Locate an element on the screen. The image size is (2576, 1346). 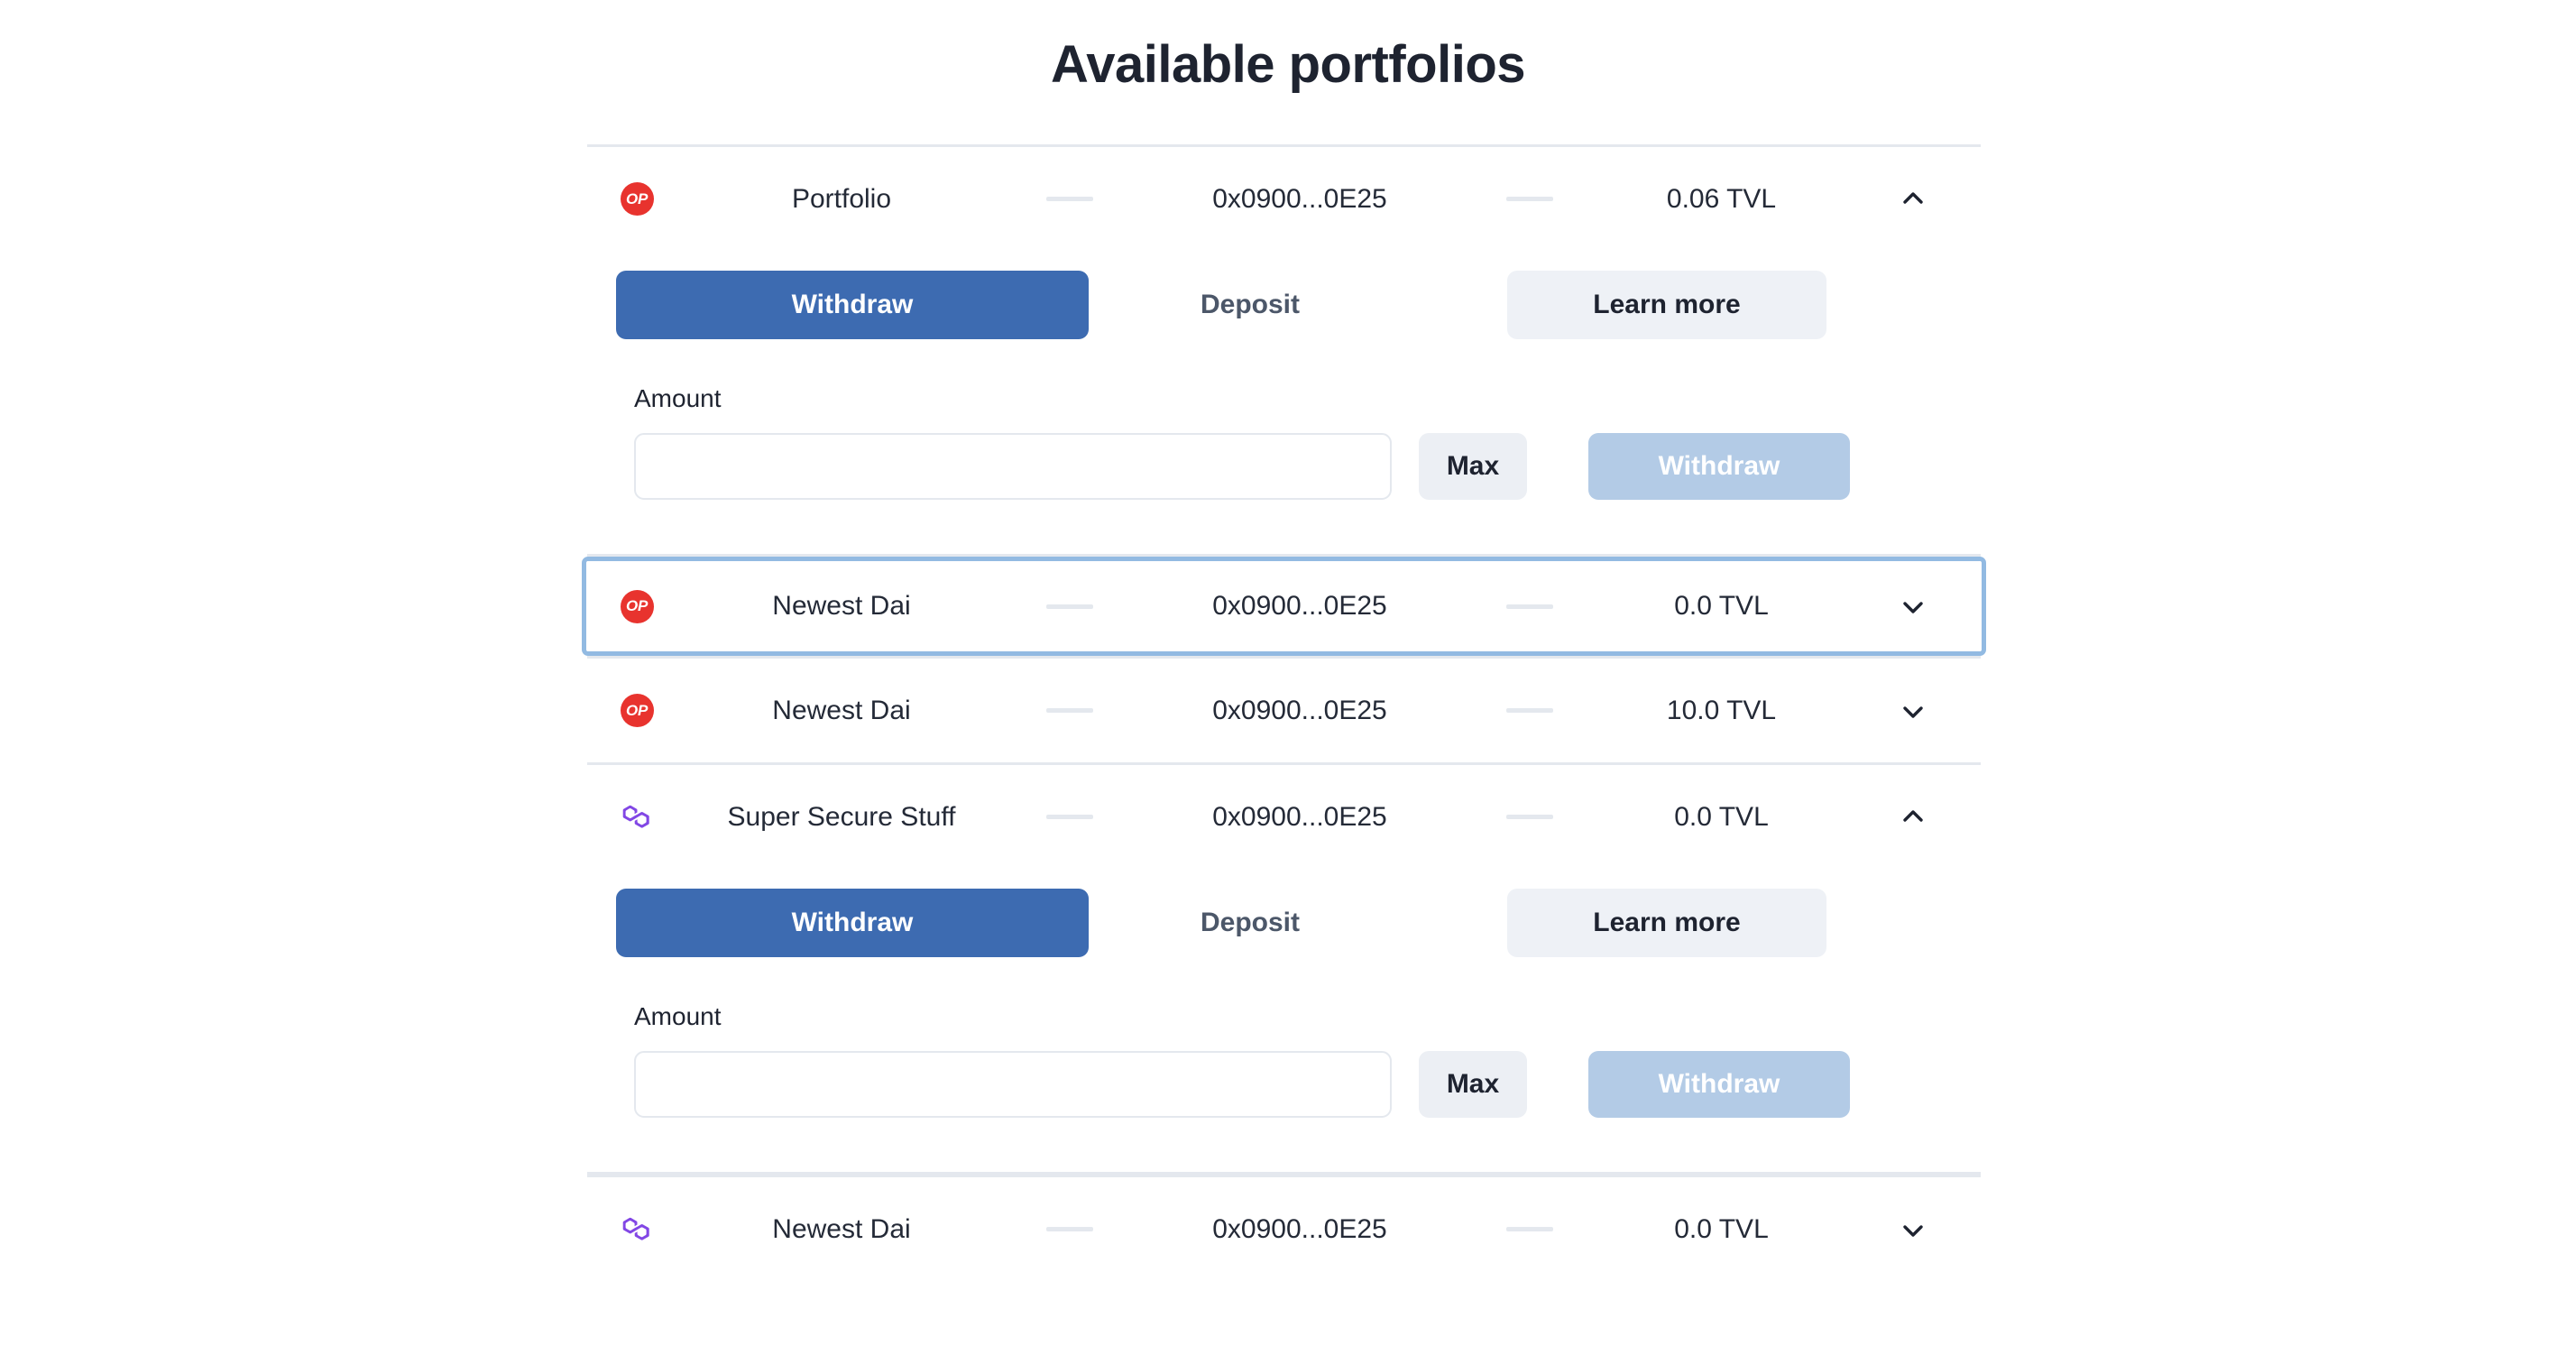
row-tvl: 0.06 TVL is located at coordinates (1722, 199).